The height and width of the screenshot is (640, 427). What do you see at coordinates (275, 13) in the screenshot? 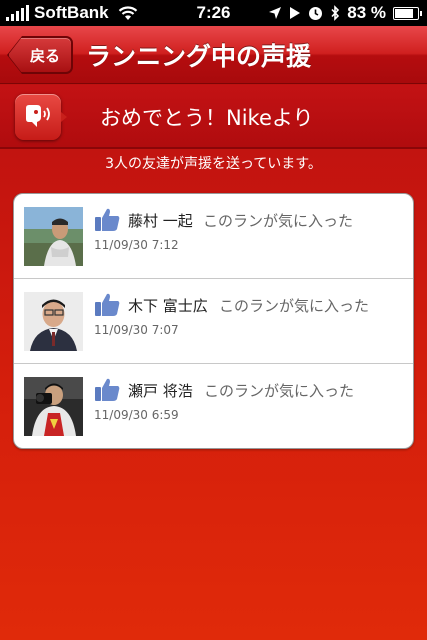
I see `location-arrow-icon` at bounding box center [275, 13].